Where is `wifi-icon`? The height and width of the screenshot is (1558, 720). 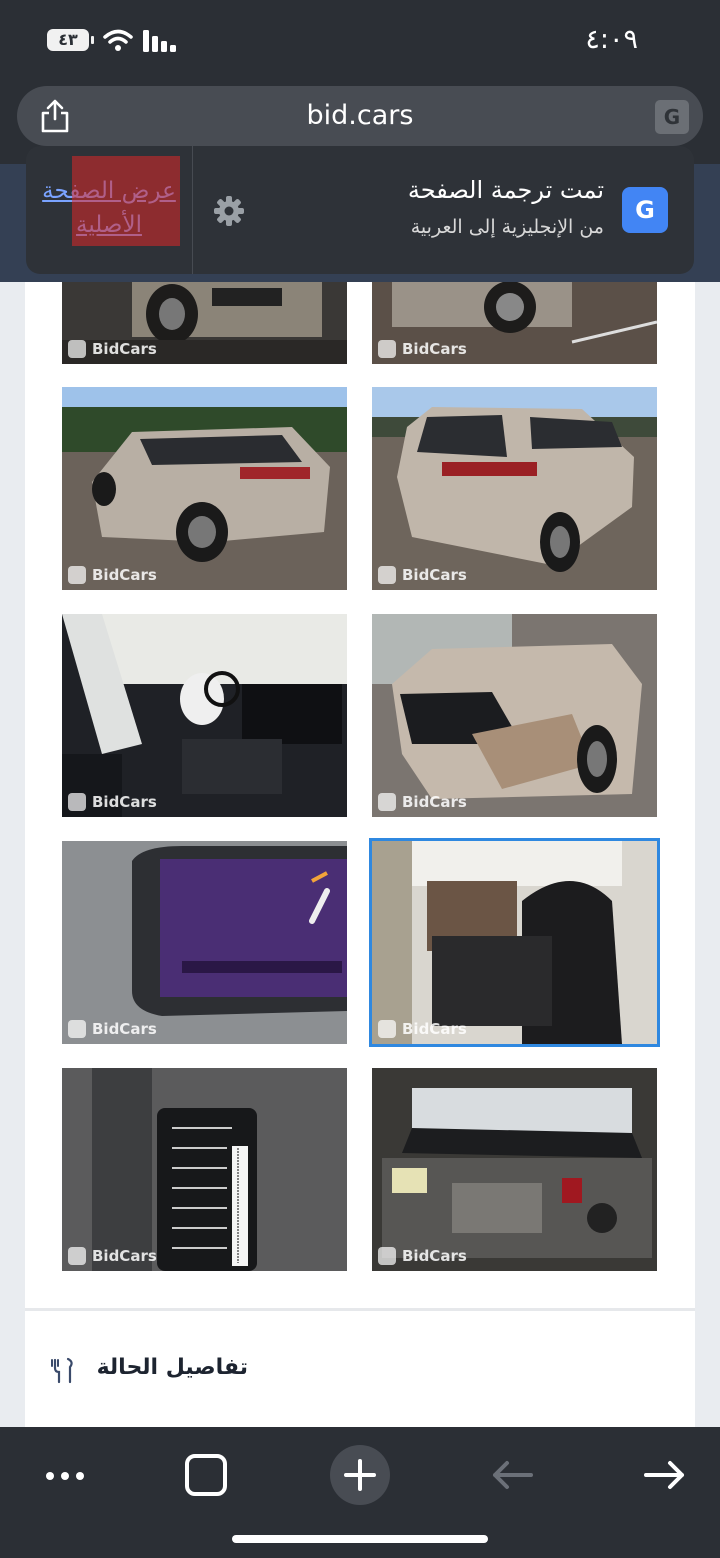 wifi-icon is located at coordinates (118, 40).